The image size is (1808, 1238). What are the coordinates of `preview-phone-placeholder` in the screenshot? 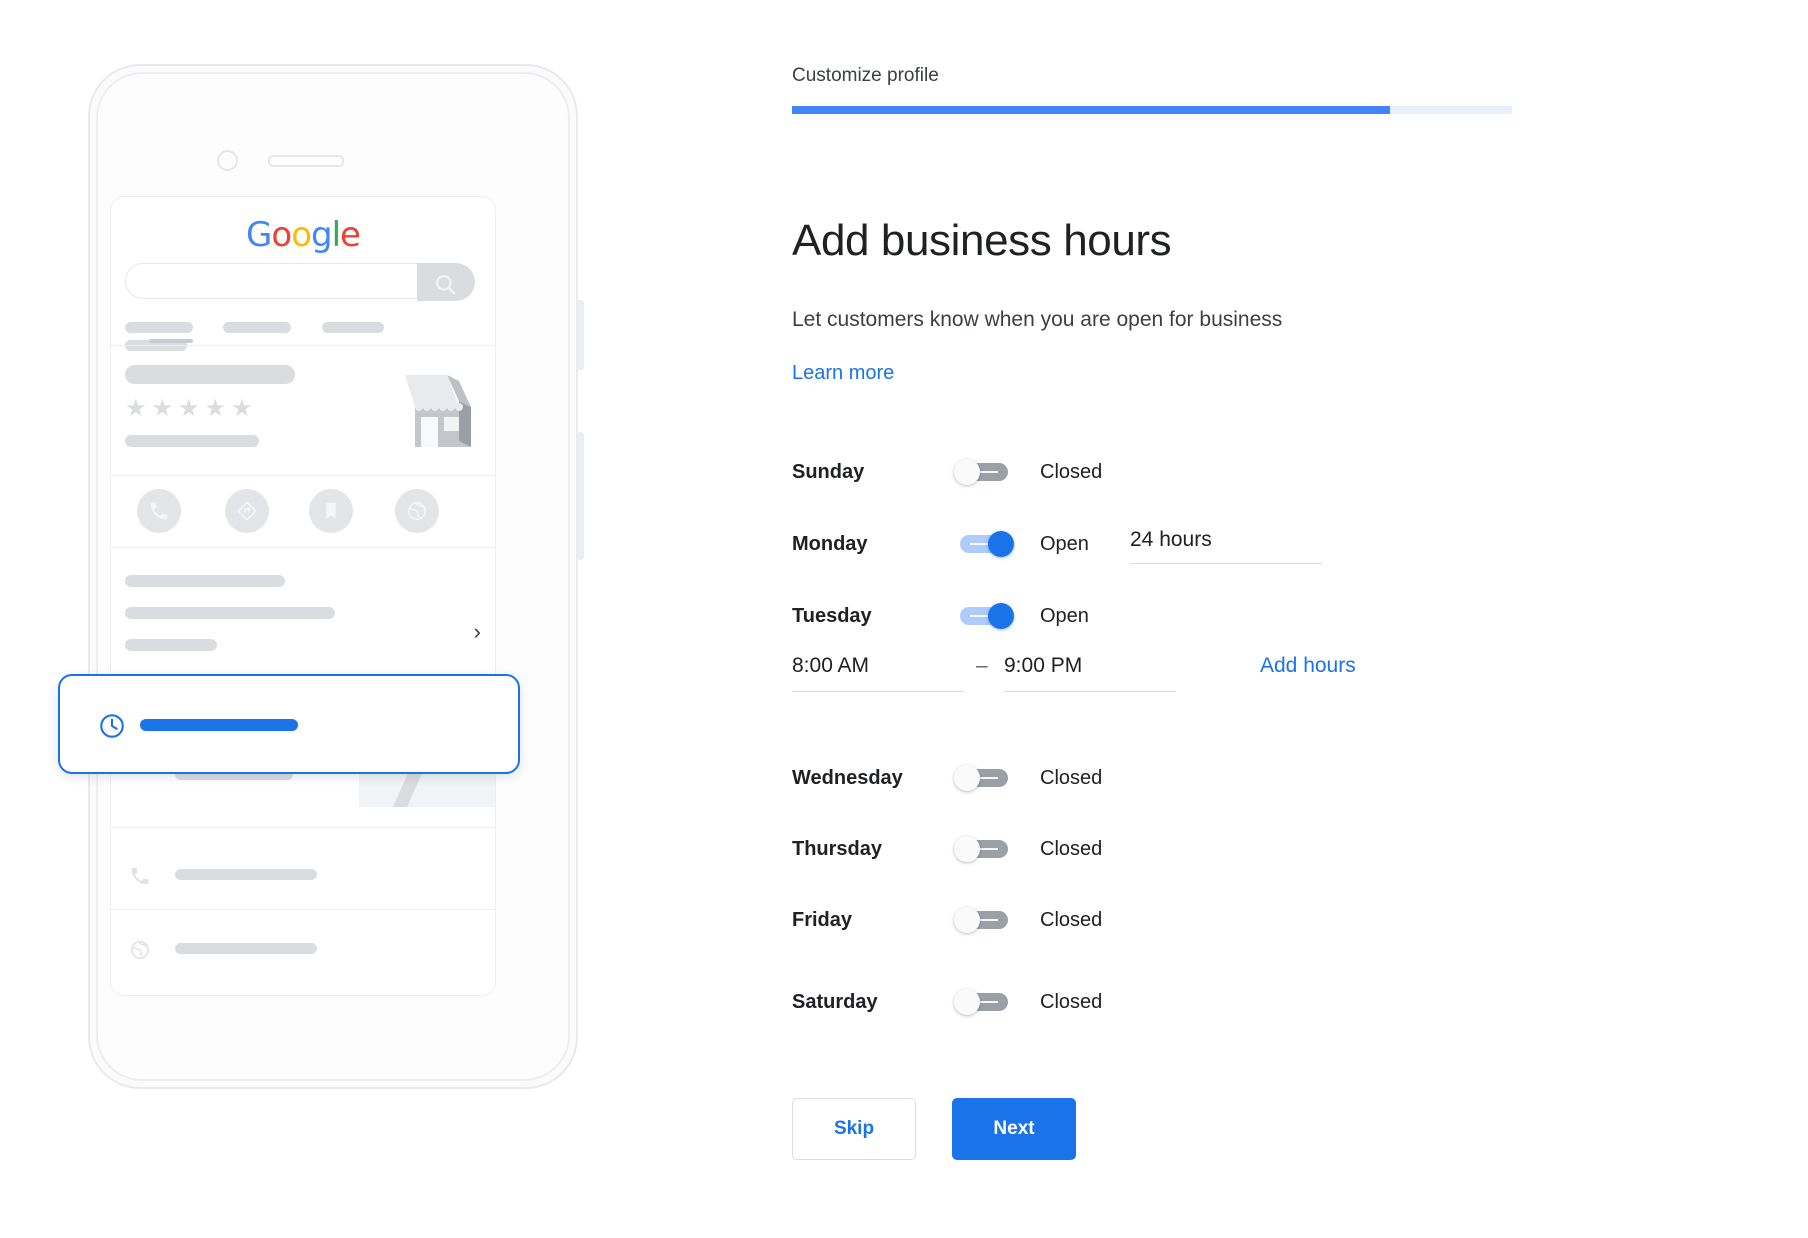 It's located at (246, 874).